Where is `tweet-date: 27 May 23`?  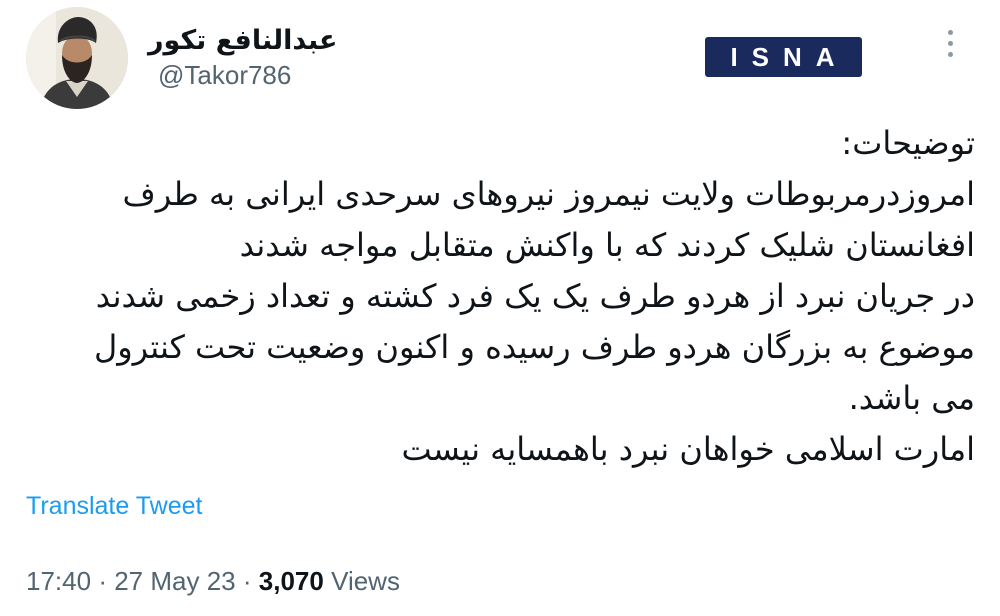 tweet-date: 27 May 23 is located at coordinates (174, 581).